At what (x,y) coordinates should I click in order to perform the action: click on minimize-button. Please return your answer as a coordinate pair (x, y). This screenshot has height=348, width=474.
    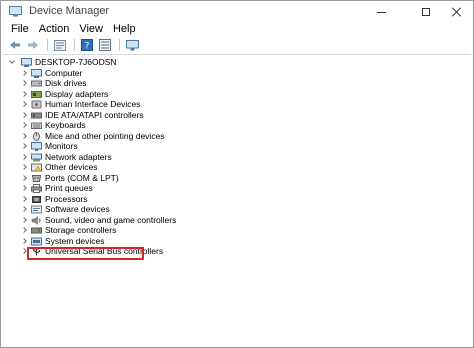
    Looking at the image, I should click on (381, 12).